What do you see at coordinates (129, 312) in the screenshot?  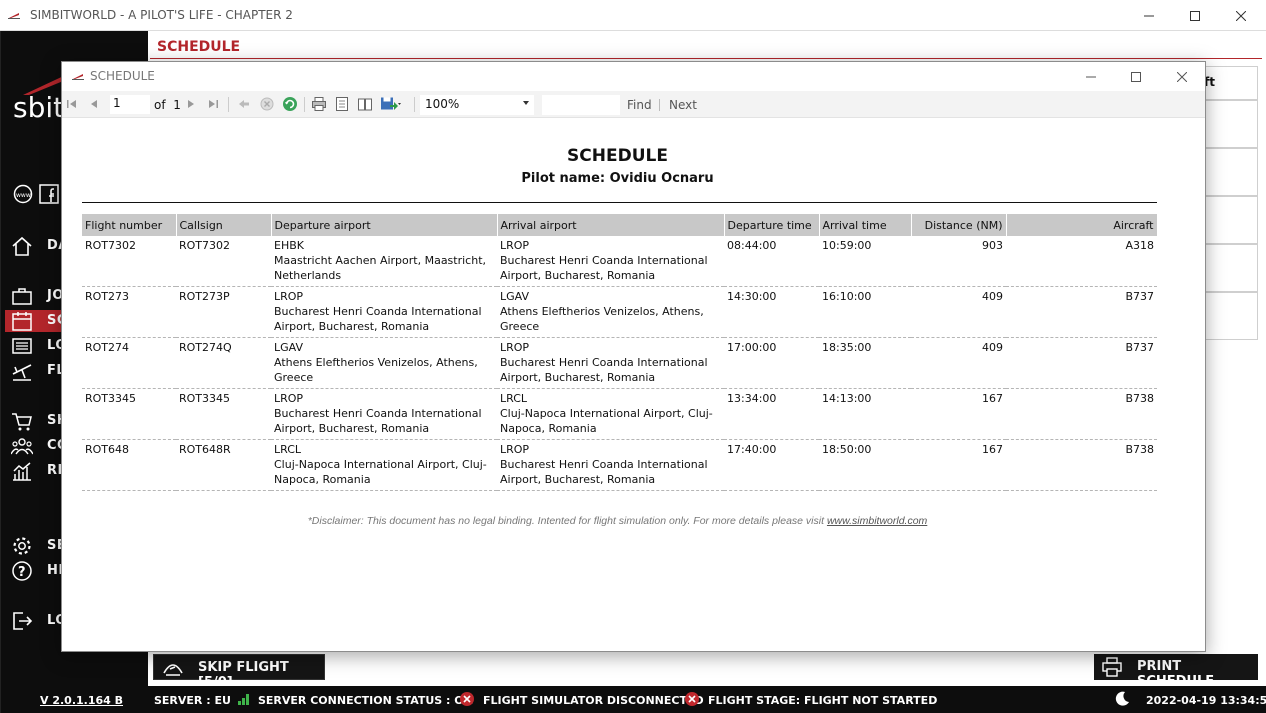 I see `flight-number-cell: ROT273` at bounding box center [129, 312].